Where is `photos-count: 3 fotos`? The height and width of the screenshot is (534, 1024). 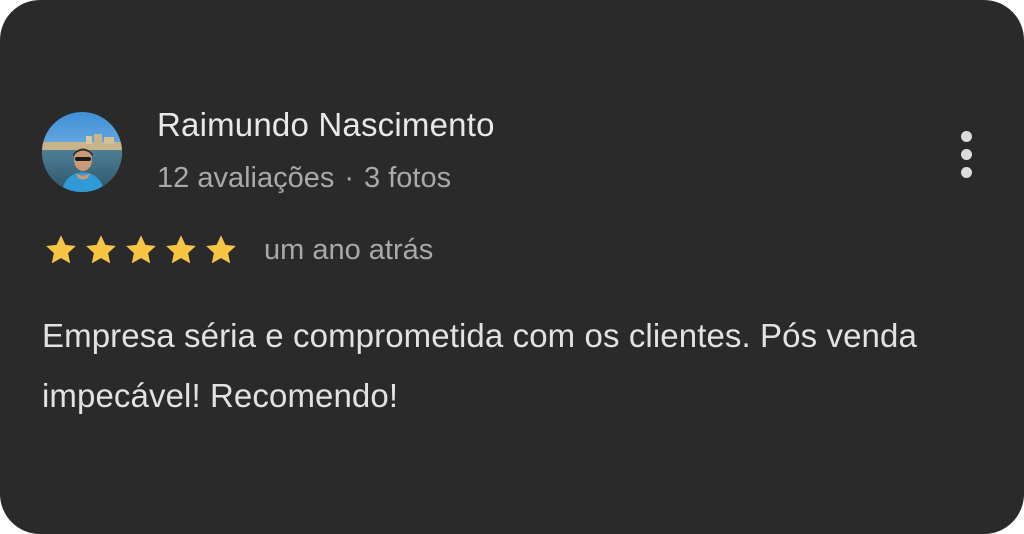 photos-count: 3 fotos is located at coordinates (408, 178).